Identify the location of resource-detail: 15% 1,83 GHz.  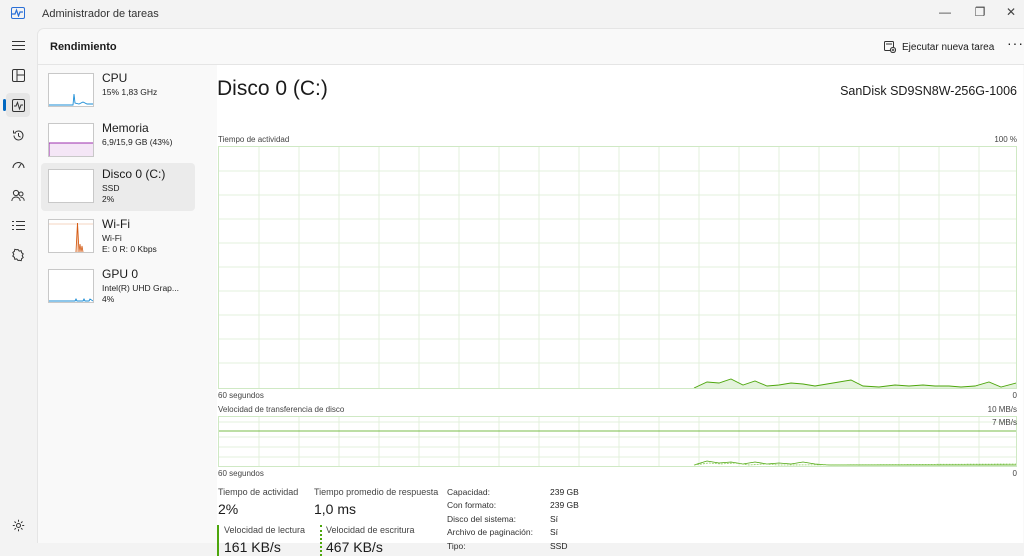
(130, 92).